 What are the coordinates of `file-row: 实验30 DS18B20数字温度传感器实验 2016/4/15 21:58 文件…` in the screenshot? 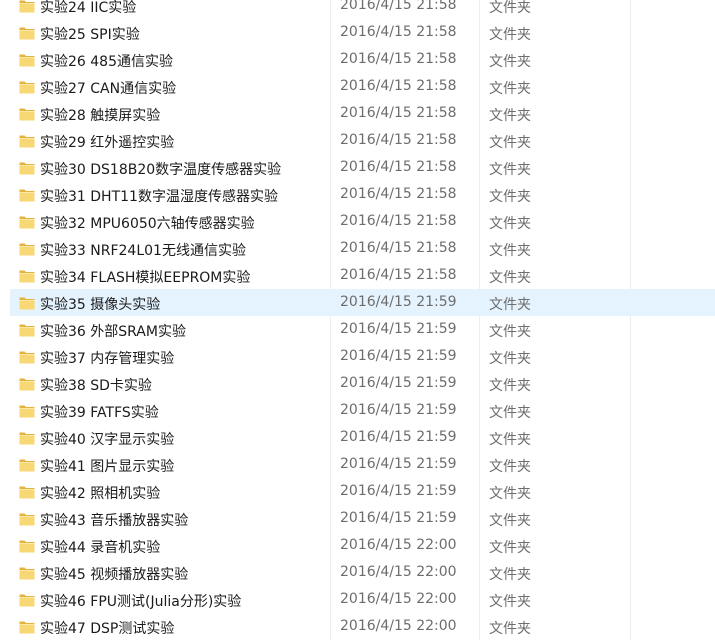 It's located at (362, 167).